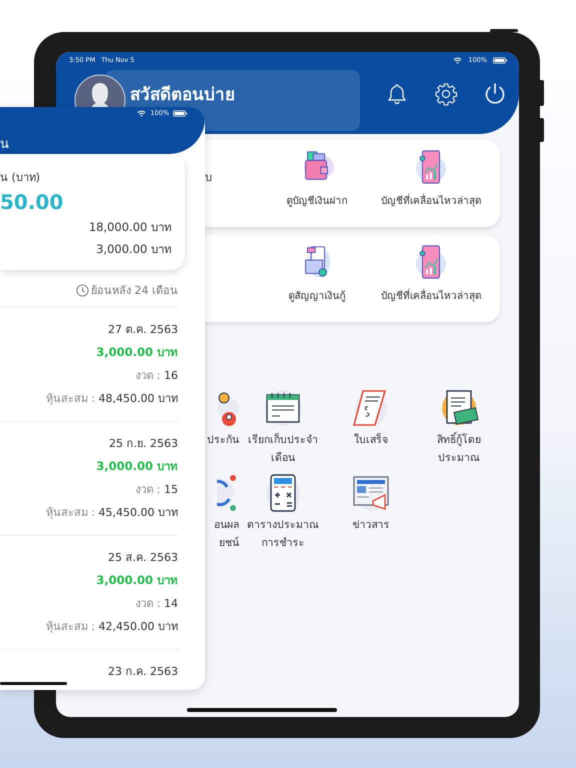 The image size is (576, 768). What do you see at coordinates (371, 440) in the screenshot?
I see `menu-label: ใบเสร็จ` at bounding box center [371, 440].